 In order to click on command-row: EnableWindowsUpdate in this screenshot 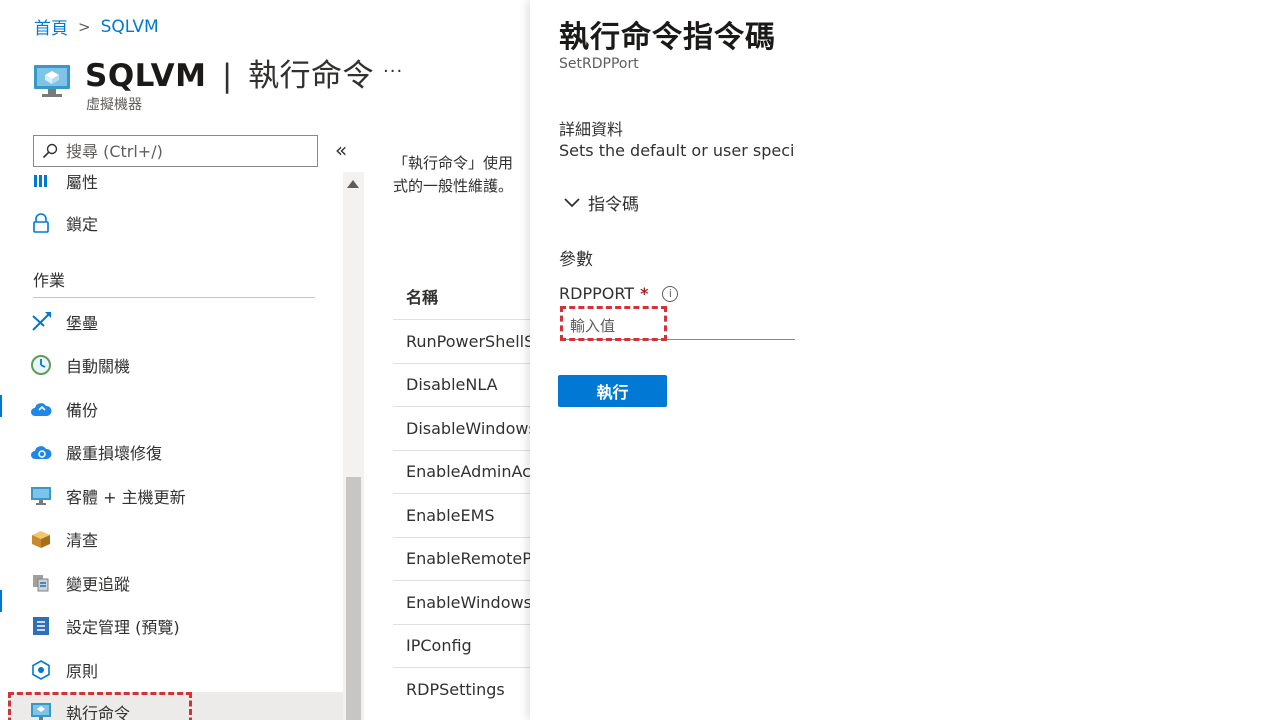, I will do `click(463, 602)`.